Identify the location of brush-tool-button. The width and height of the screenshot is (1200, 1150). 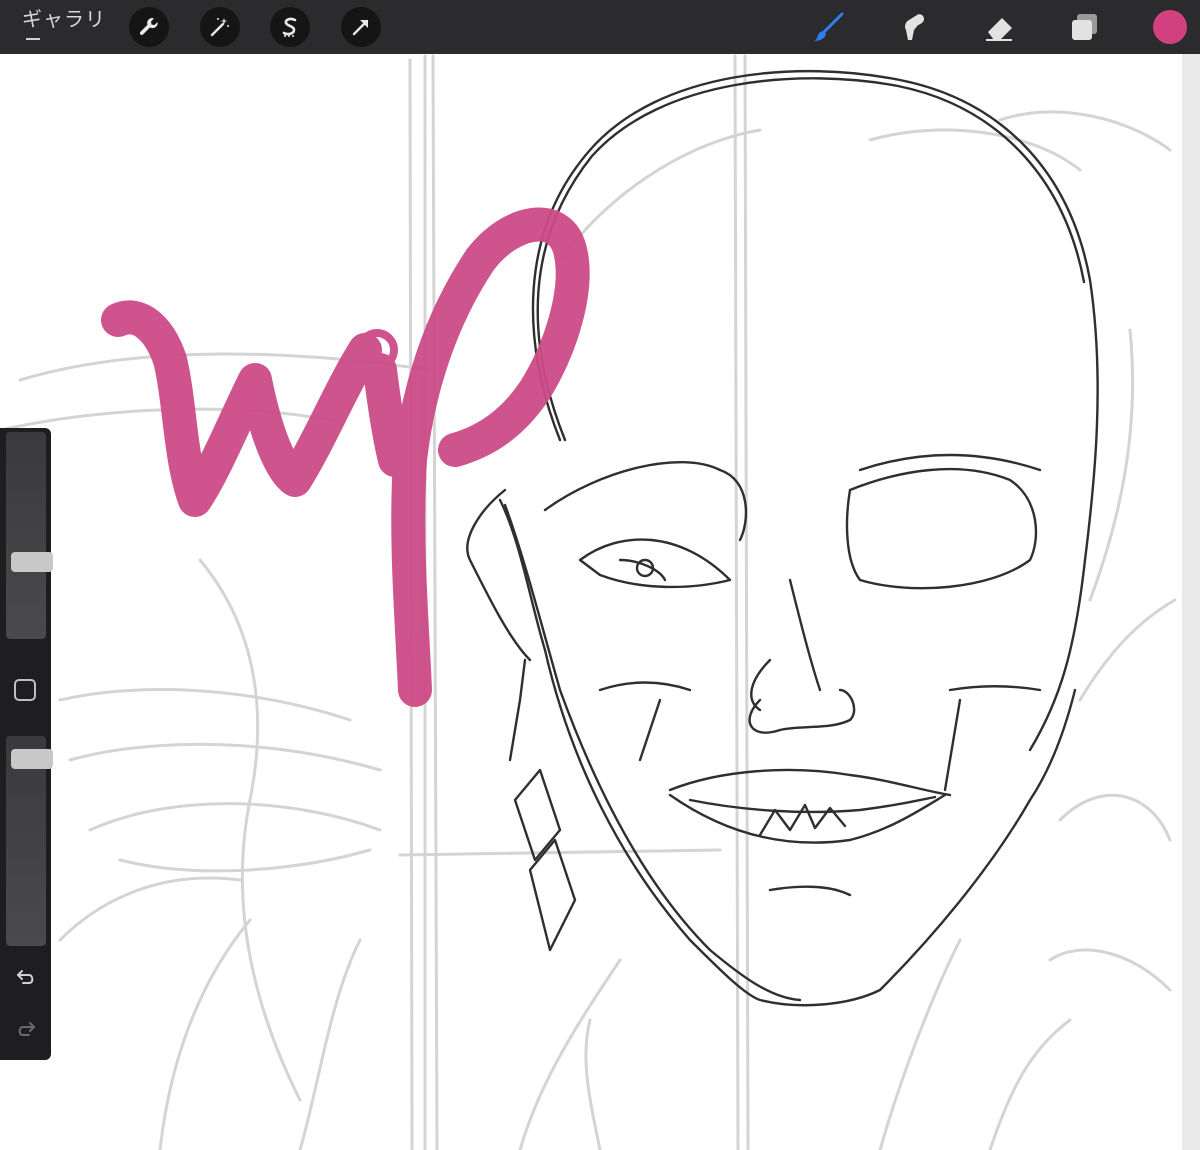
(829, 27).